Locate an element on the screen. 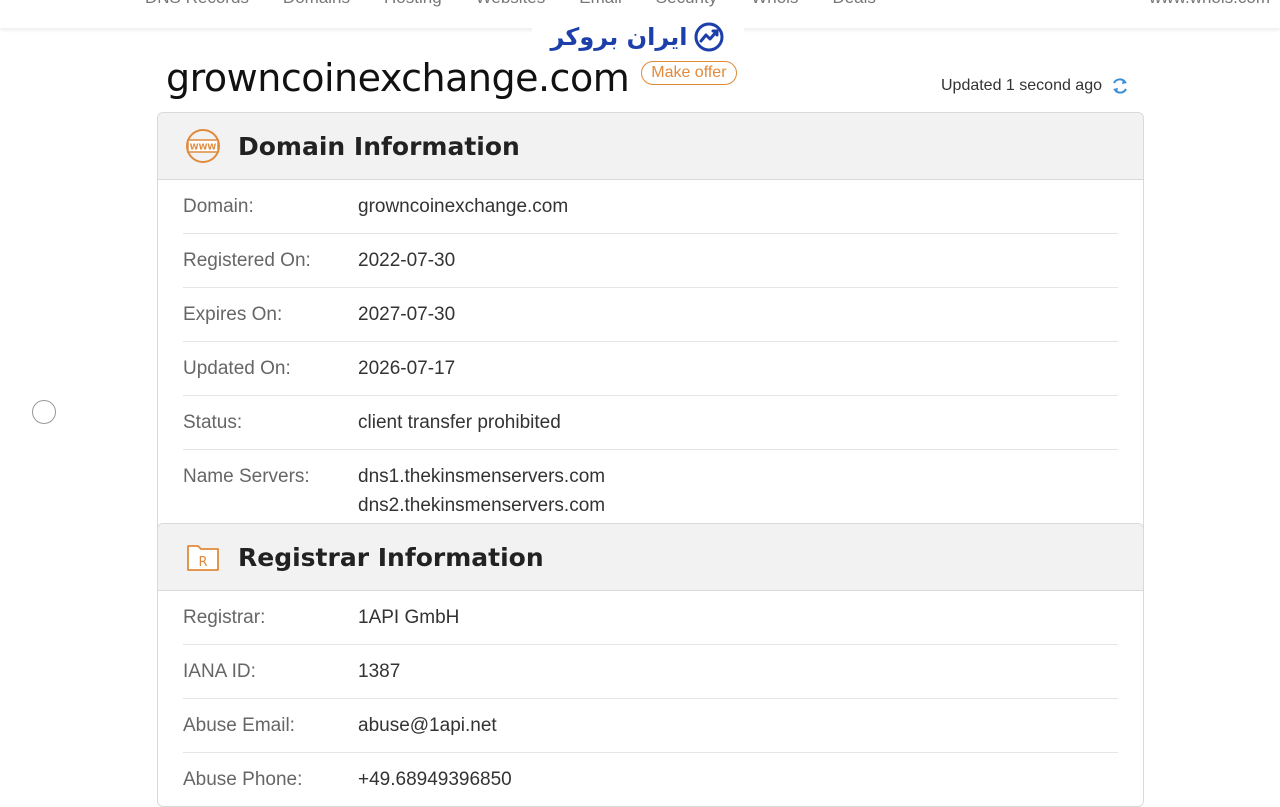 The width and height of the screenshot is (1280, 807). page-title: growncoinexchange.com is located at coordinates (398, 78).